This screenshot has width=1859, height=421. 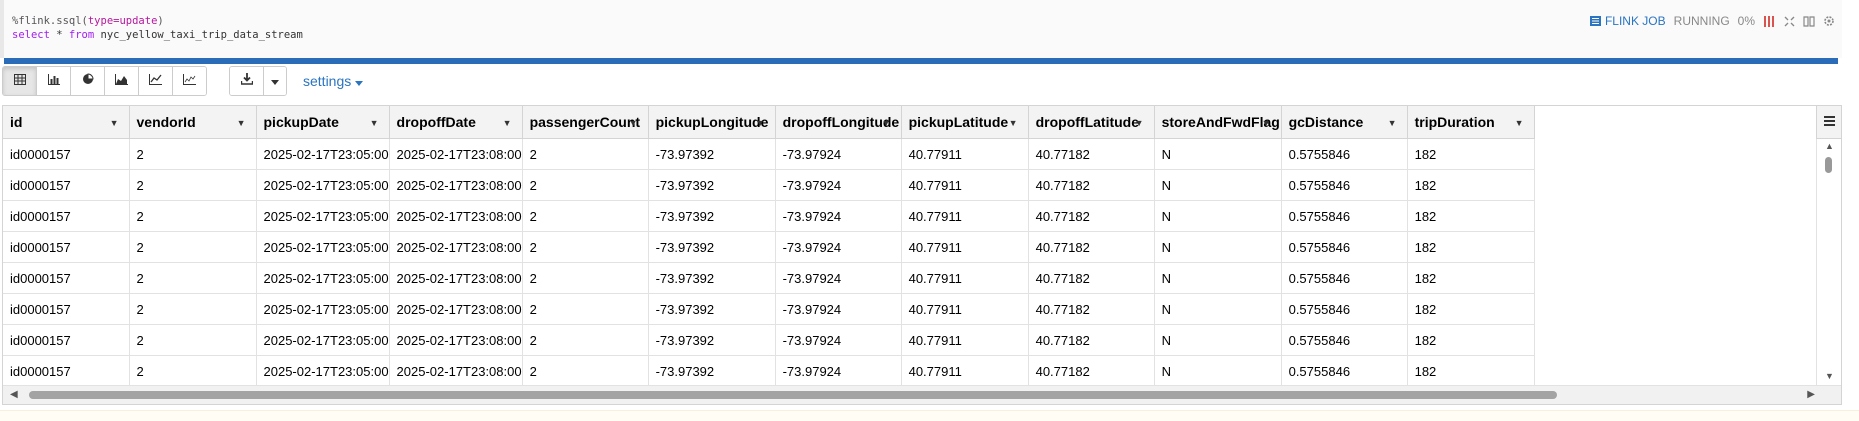 I want to click on collapse-icon, so click(x=1789, y=21).